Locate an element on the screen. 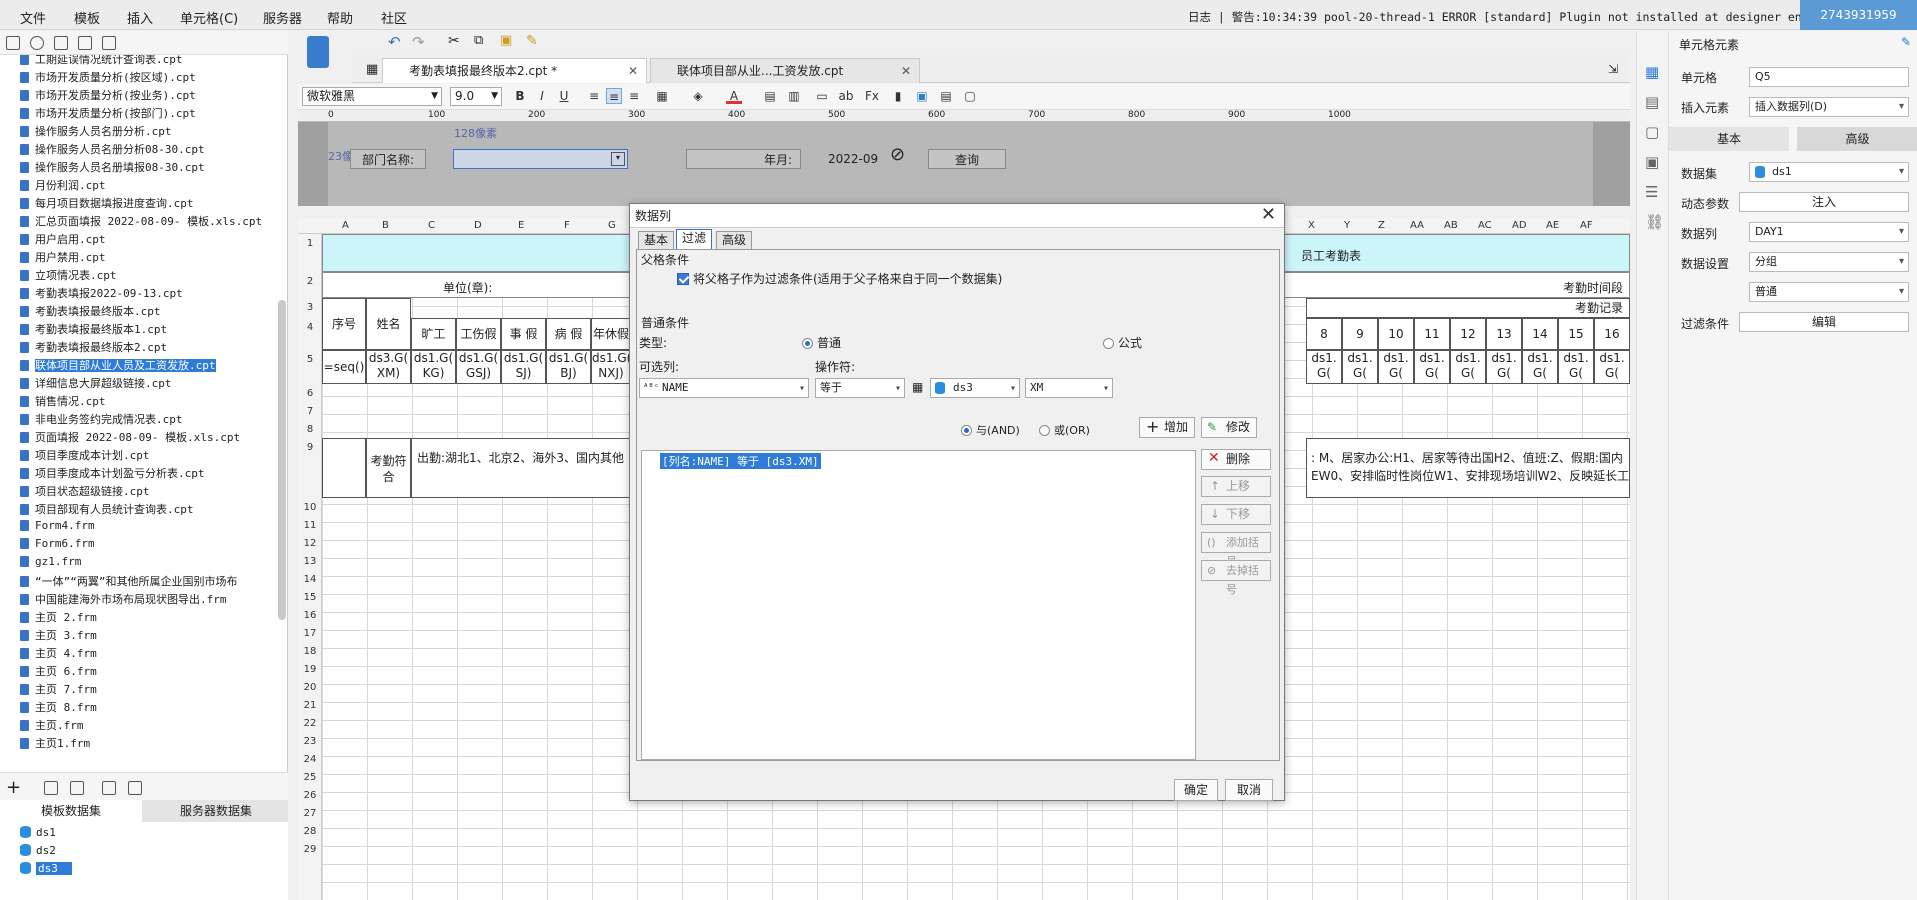 The image size is (1917, 900). align-center-icon: ≡ is located at coordinates (614, 96).